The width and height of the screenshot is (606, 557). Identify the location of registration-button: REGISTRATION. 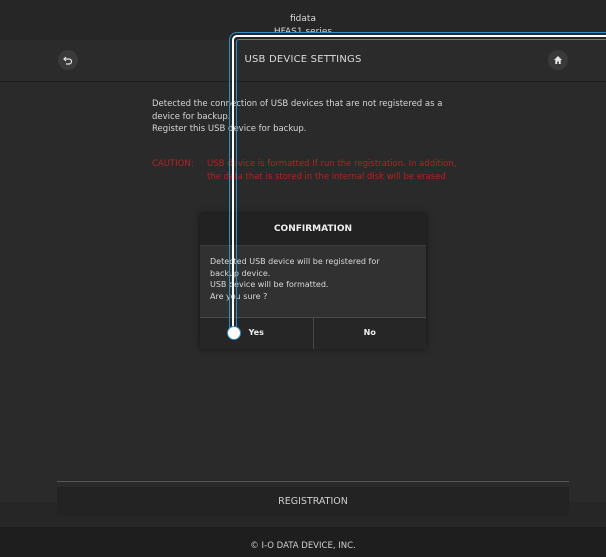
(313, 501).